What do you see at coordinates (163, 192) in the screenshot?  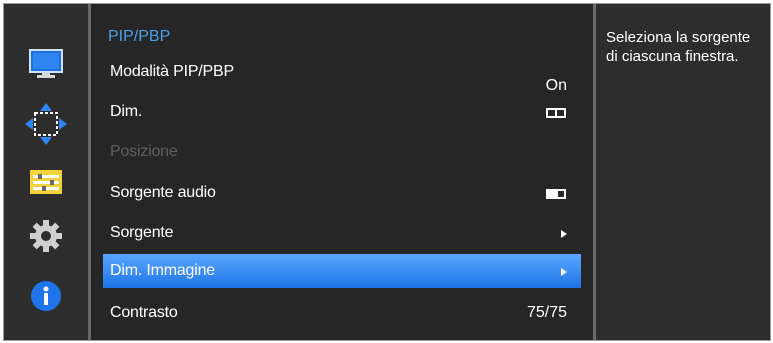 I see `menu-item-label: Sorgente audio` at bounding box center [163, 192].